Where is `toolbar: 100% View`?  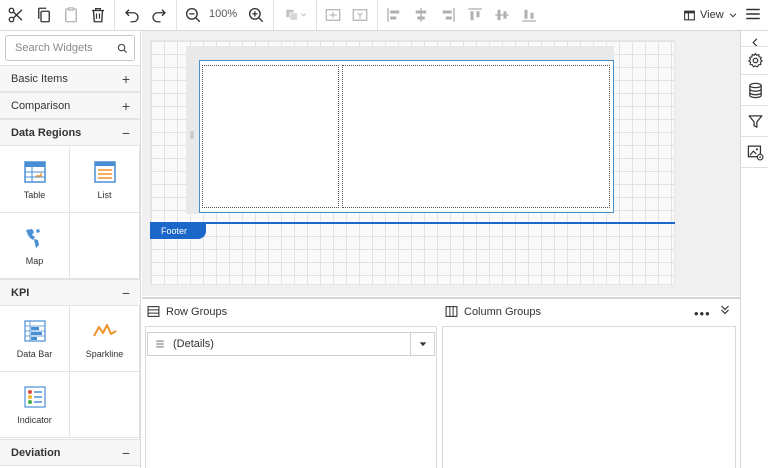 toolbar: 100% View is located at coordinates (384, 15).